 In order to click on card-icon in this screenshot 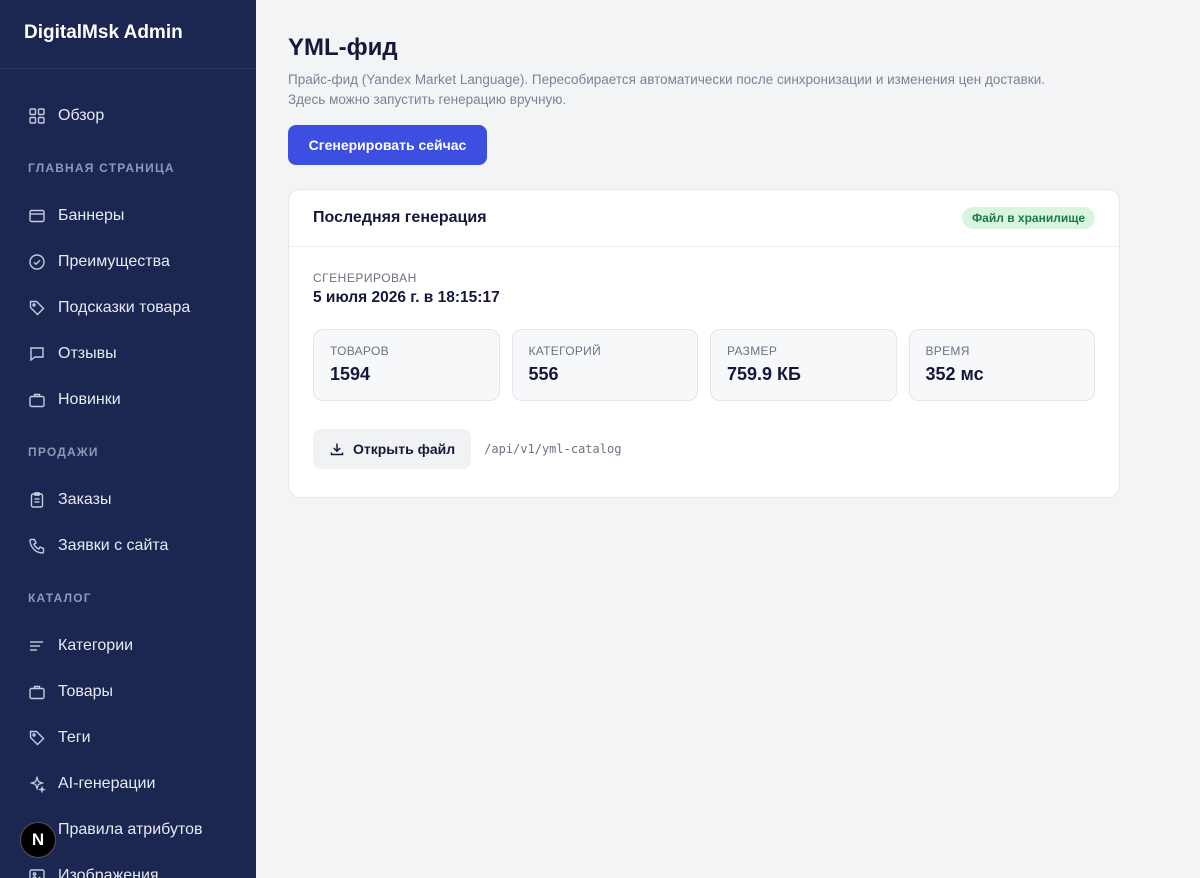, I will do `click(37, 216)`.